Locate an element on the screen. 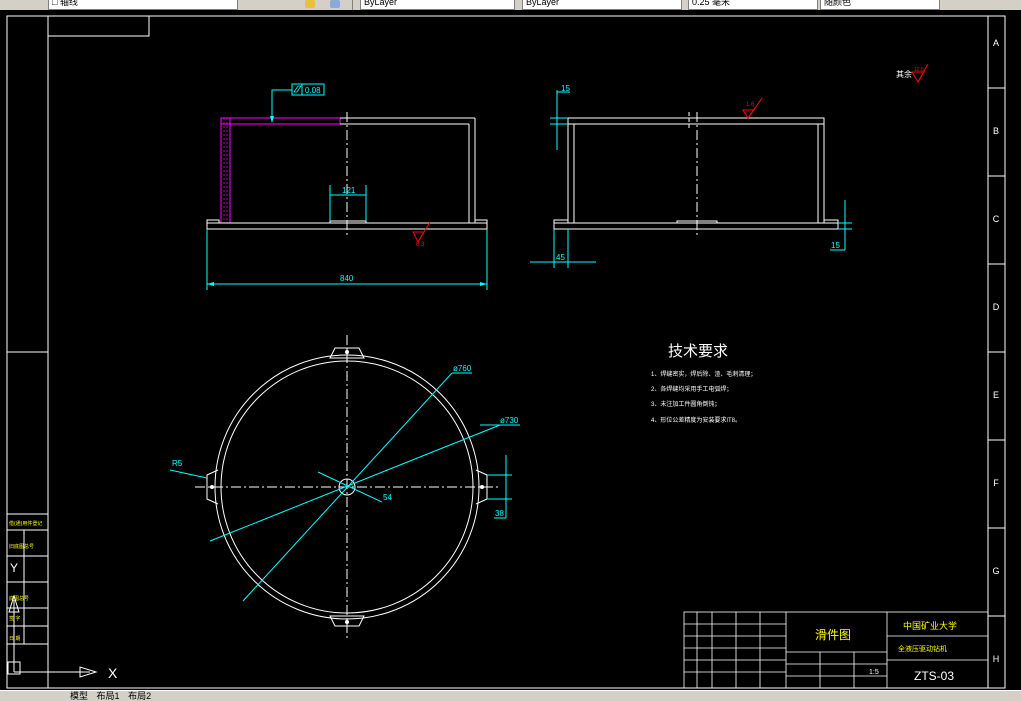  strip-label: 日 期 is located at coordinates (14, 639).